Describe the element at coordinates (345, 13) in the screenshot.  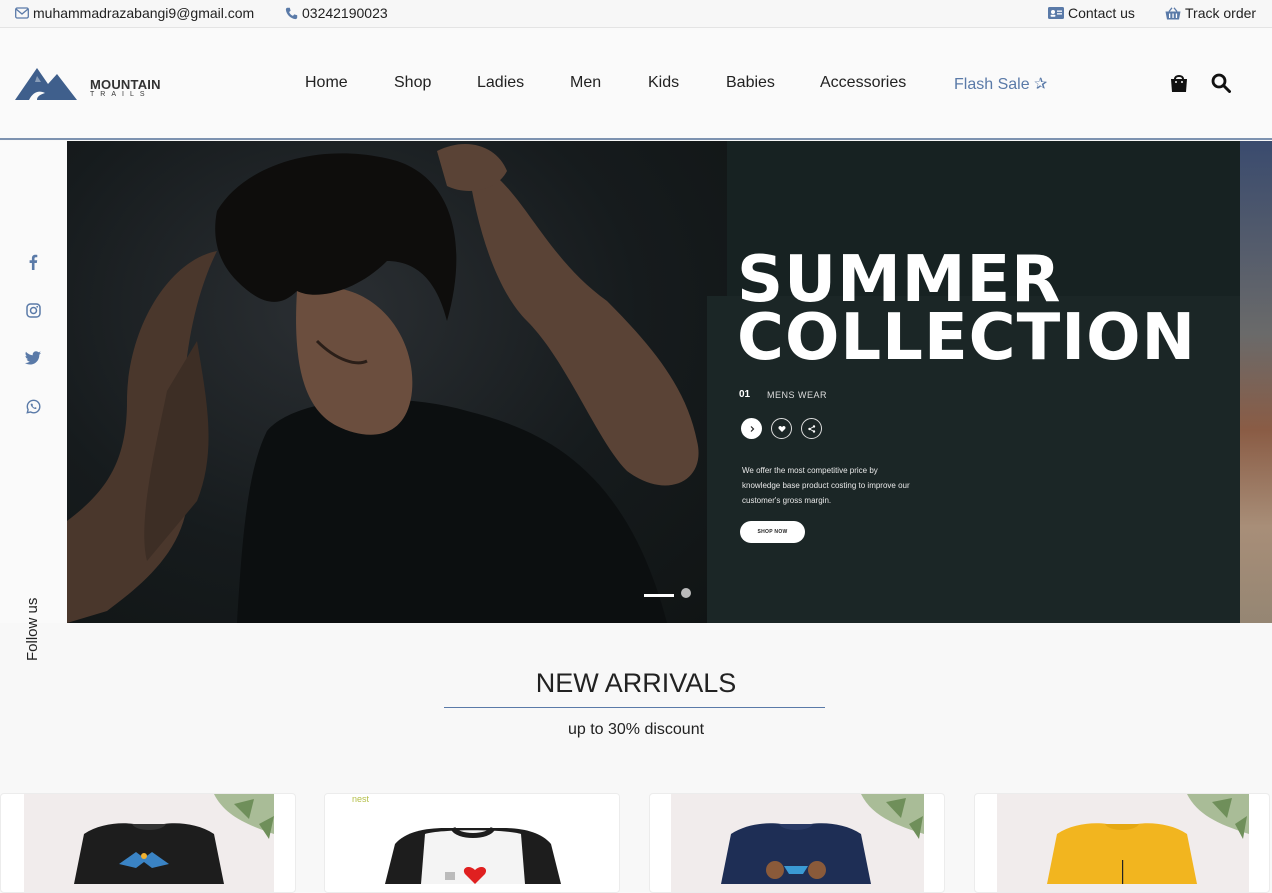
I see `phone-text: 03242190023` at that location.